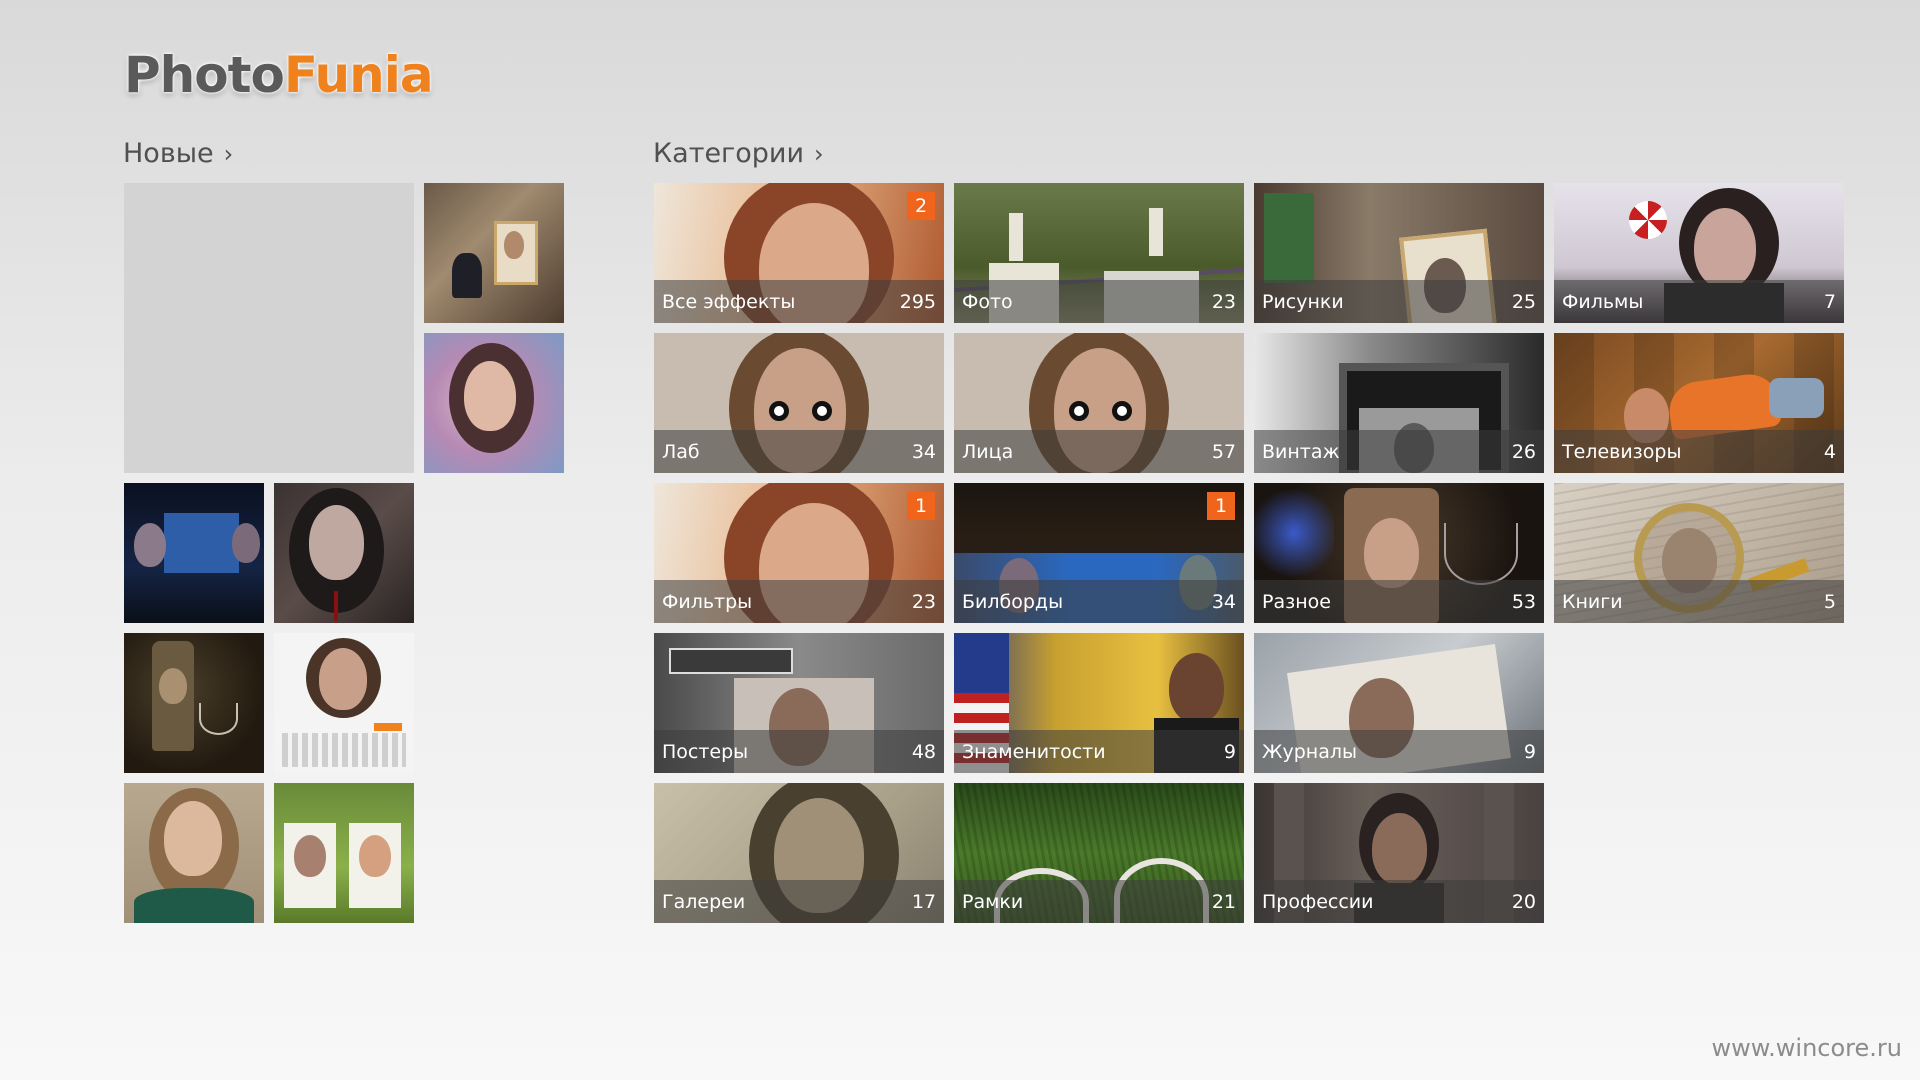 This screenshot has width=1920, height=1080. What do you see at coordinates (1699, 553) in the screenshot?
I see `category-tile-books: Книги 5` at bounding box center [1699, 553].